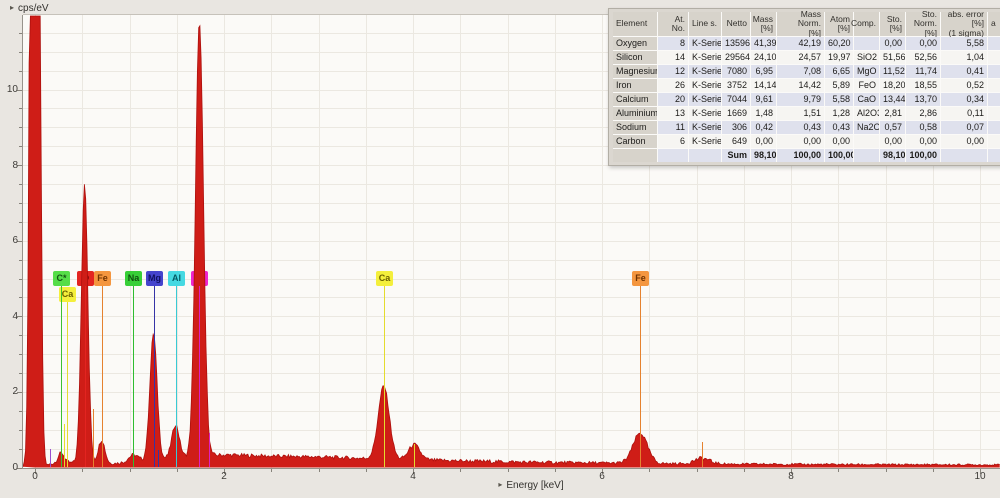 Image resolution: width=1000 pixels, height=498 pixels. Describe the element at coordinates (994, 24) in the screenshot. I see `table-header-cell: a` at that location.